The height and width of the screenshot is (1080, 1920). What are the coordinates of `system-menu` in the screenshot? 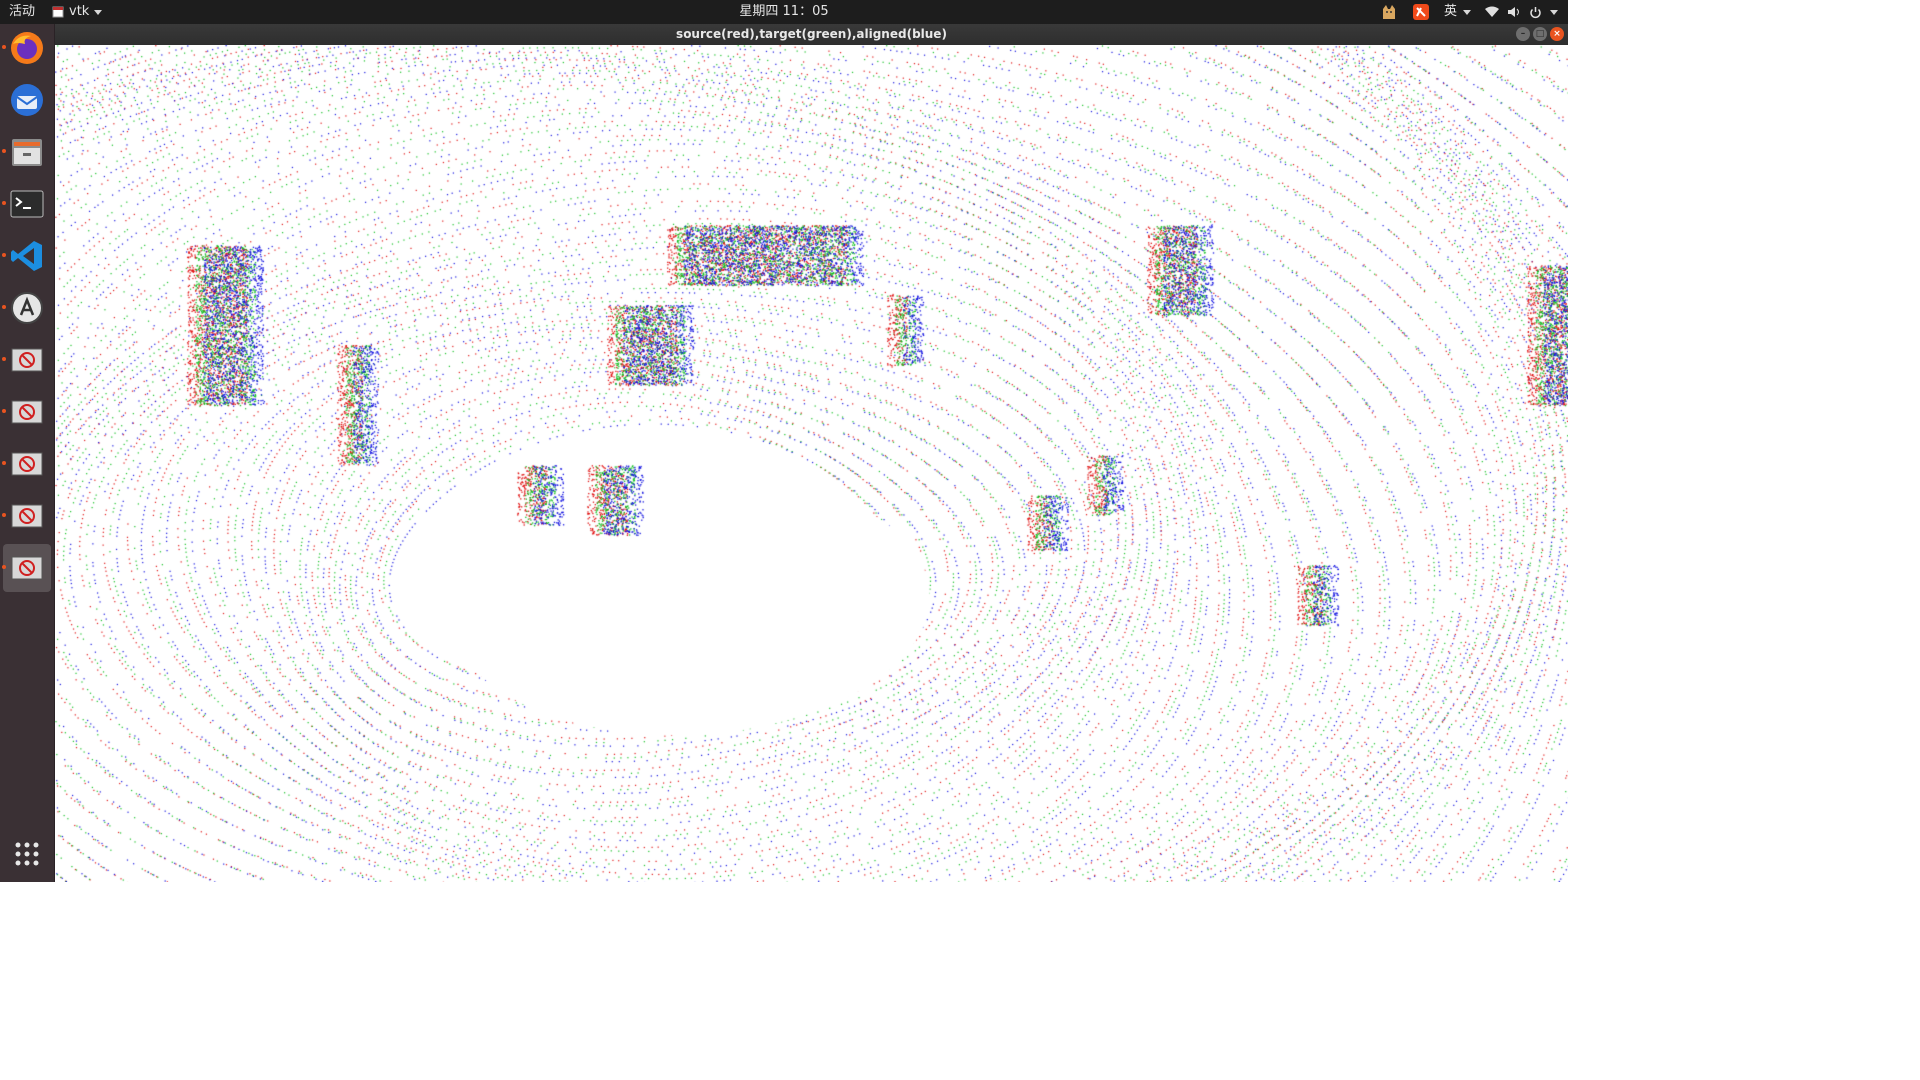 It's located at (1521, 12).